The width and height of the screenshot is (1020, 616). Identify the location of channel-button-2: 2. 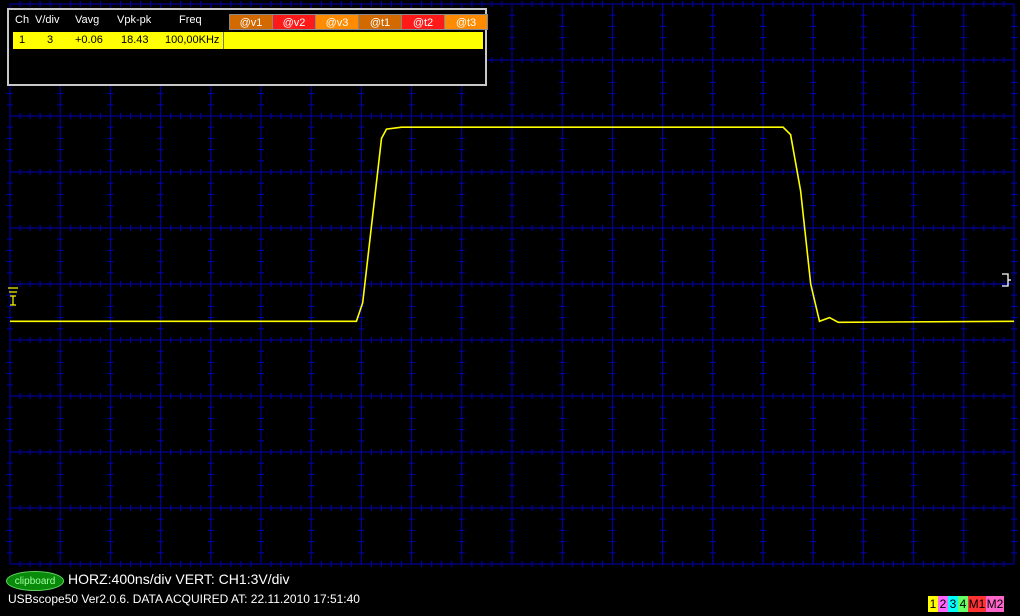
(943, 604).